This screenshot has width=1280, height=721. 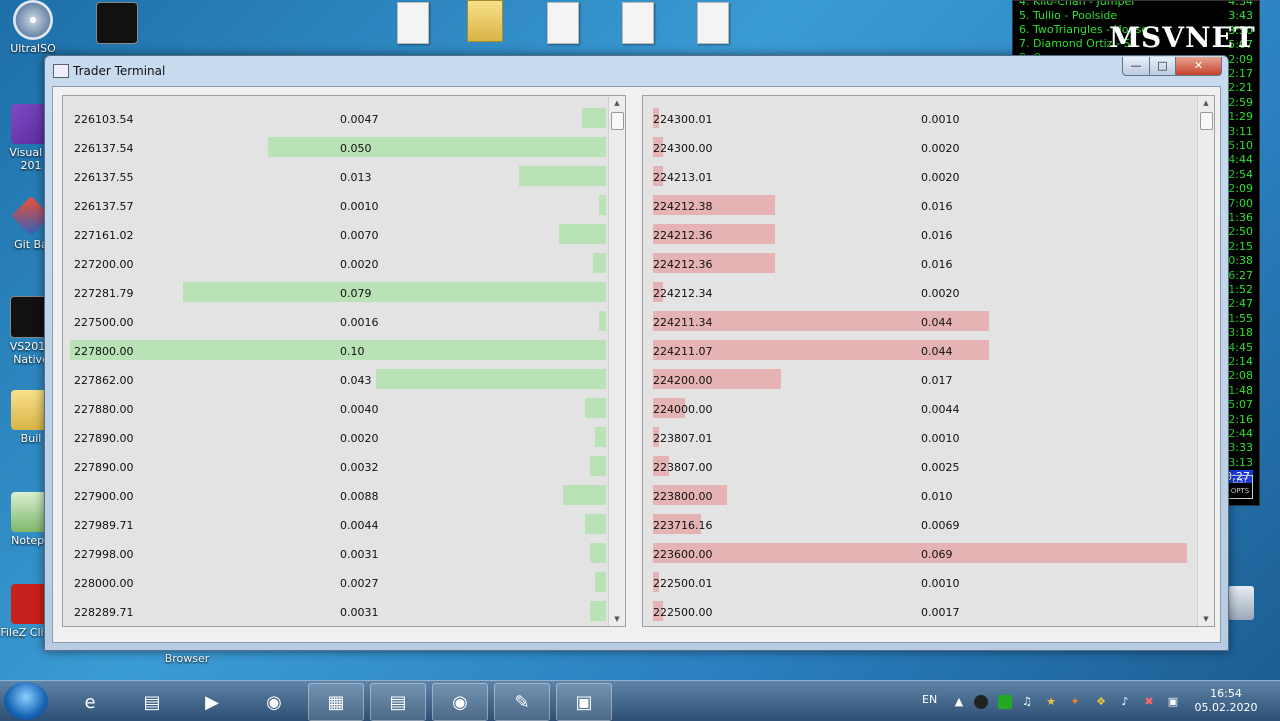 What do you see at coordinates (336, 348) in the screenshot?
I see `bid-row: 227800.00 0.10` at bounding box center [336, 348].